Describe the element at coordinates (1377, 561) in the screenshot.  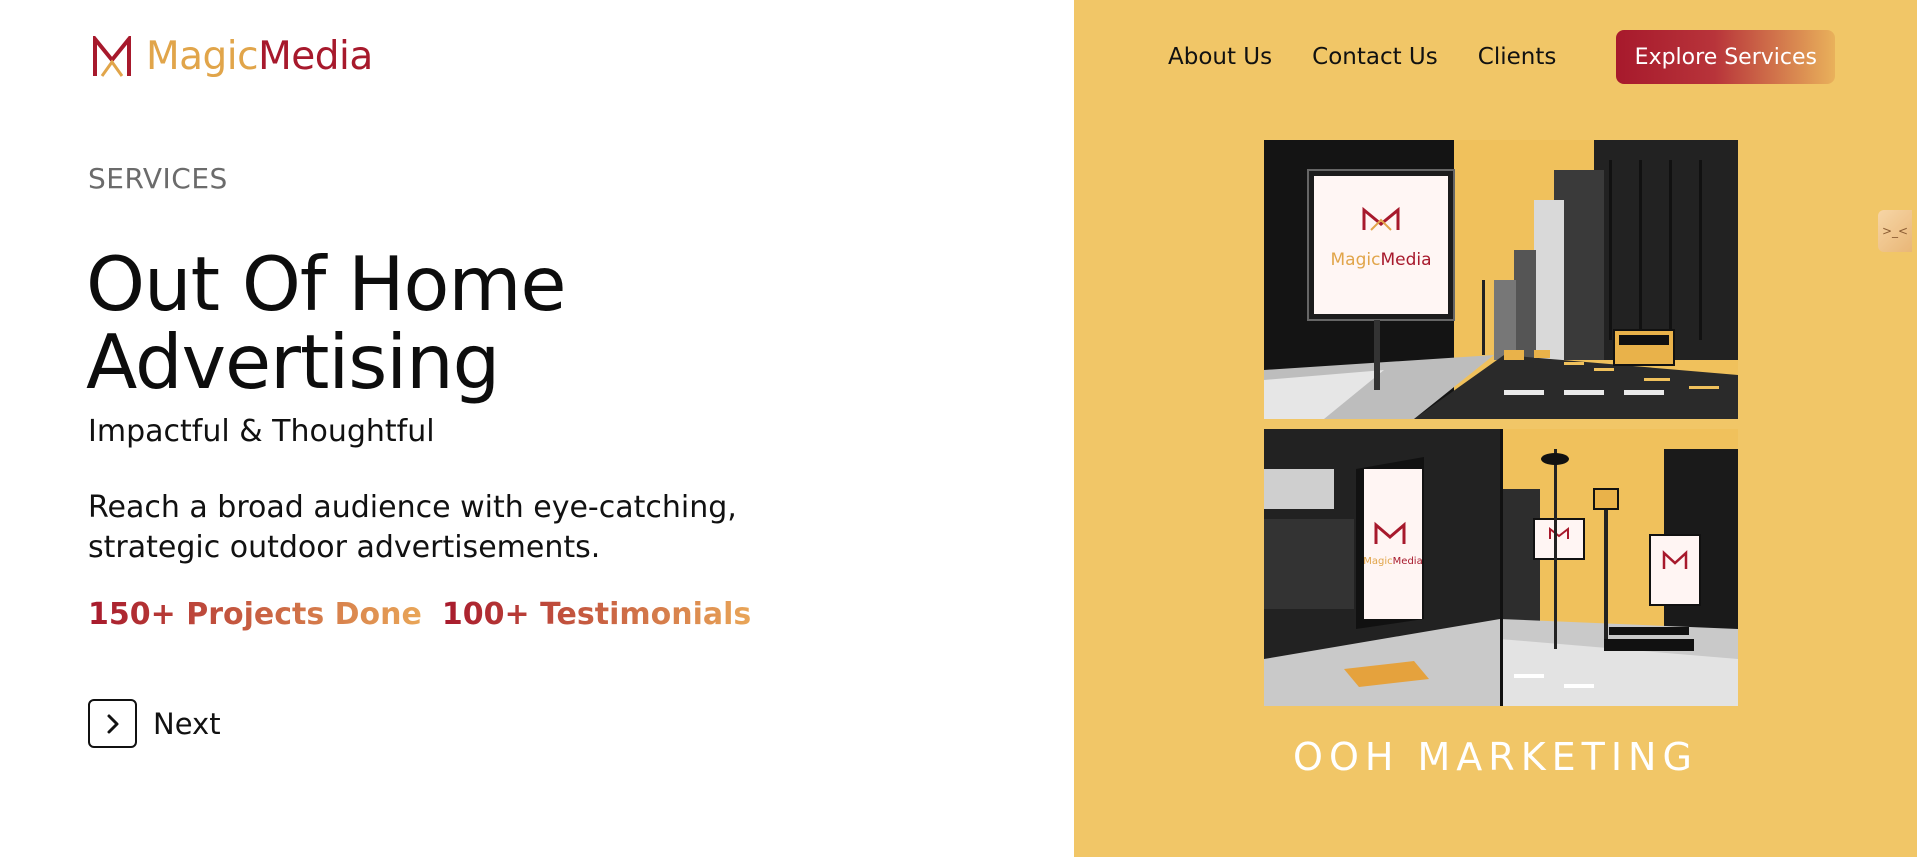
I see `billboard2-magic: Magic` at that location.